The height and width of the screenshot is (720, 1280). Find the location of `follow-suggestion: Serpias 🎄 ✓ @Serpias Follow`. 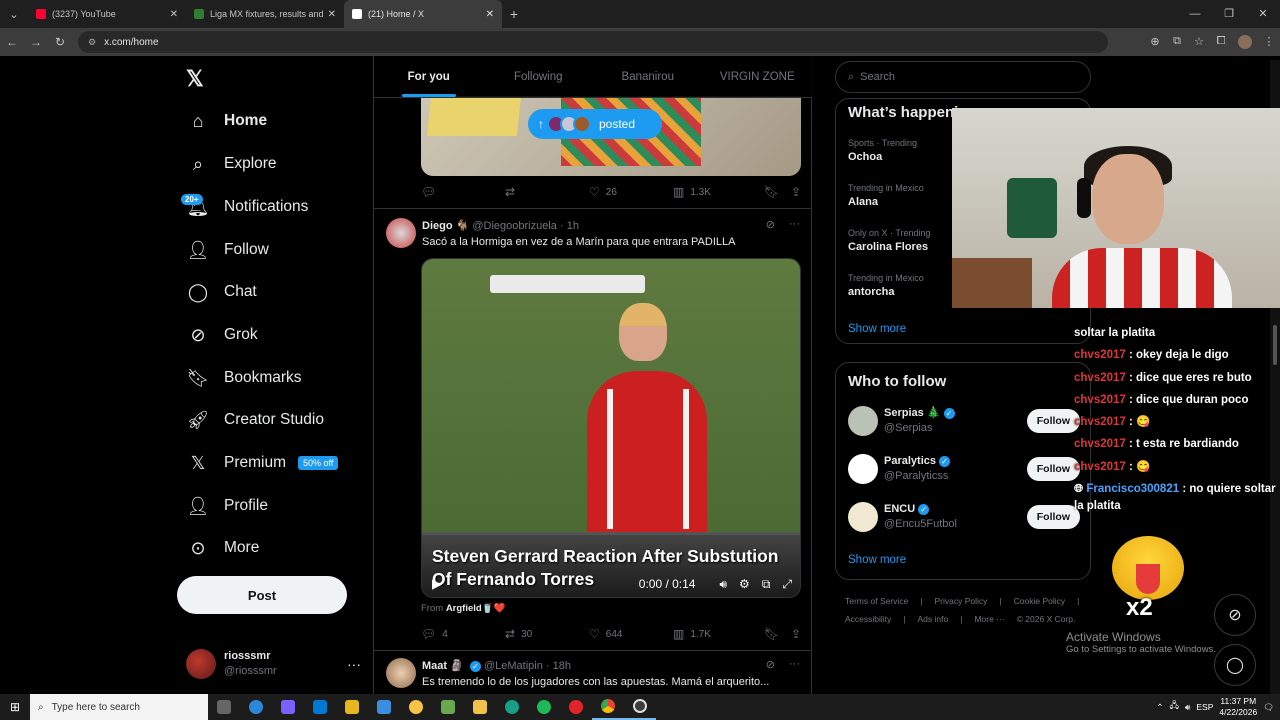

follow-suggestion: Serpias 🎄 ✓ @Serpias Follow is located at coordinates (964, 421).